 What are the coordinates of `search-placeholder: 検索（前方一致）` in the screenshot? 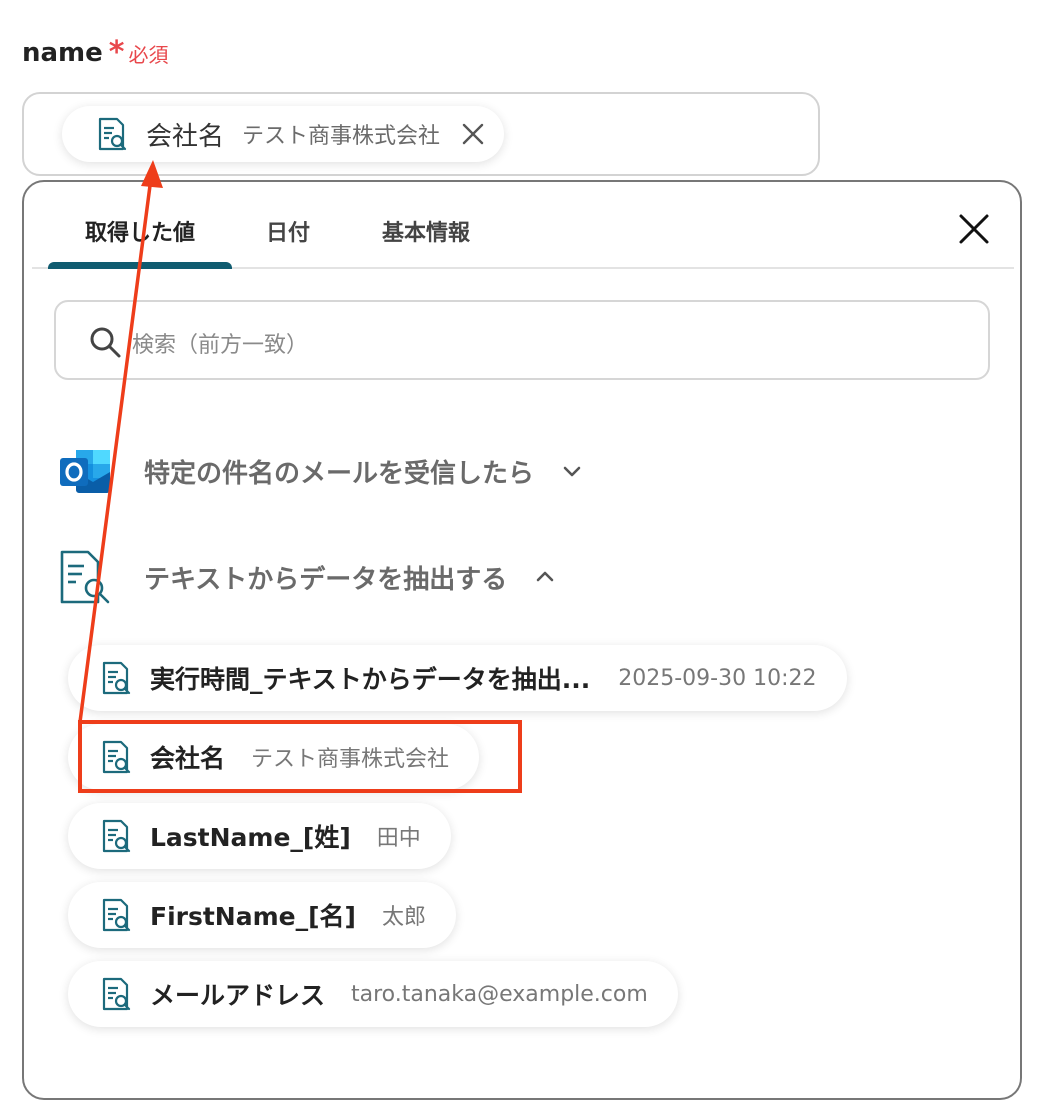 It's located at (220, 345).